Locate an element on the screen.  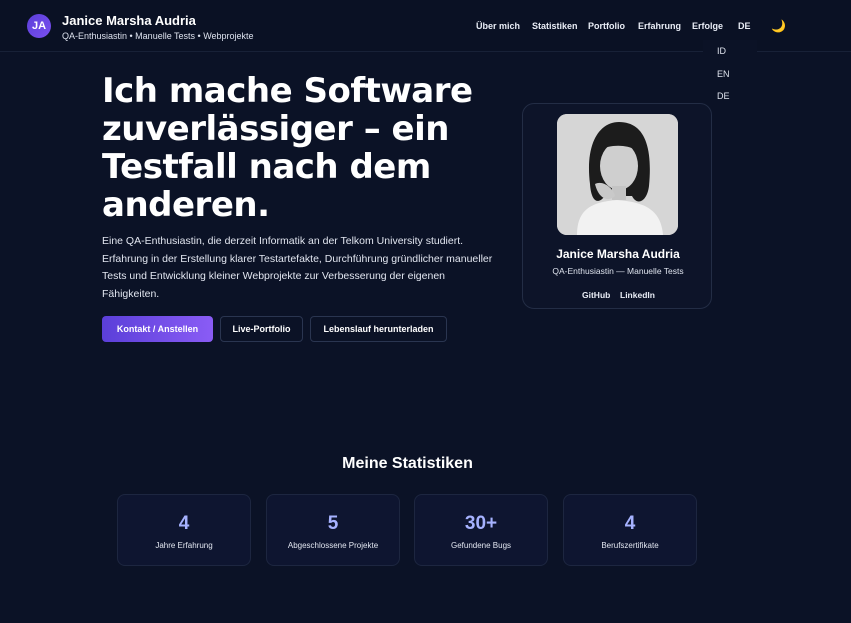
nav-item-experience: Erfahrung is located at coordinates (659, 26).